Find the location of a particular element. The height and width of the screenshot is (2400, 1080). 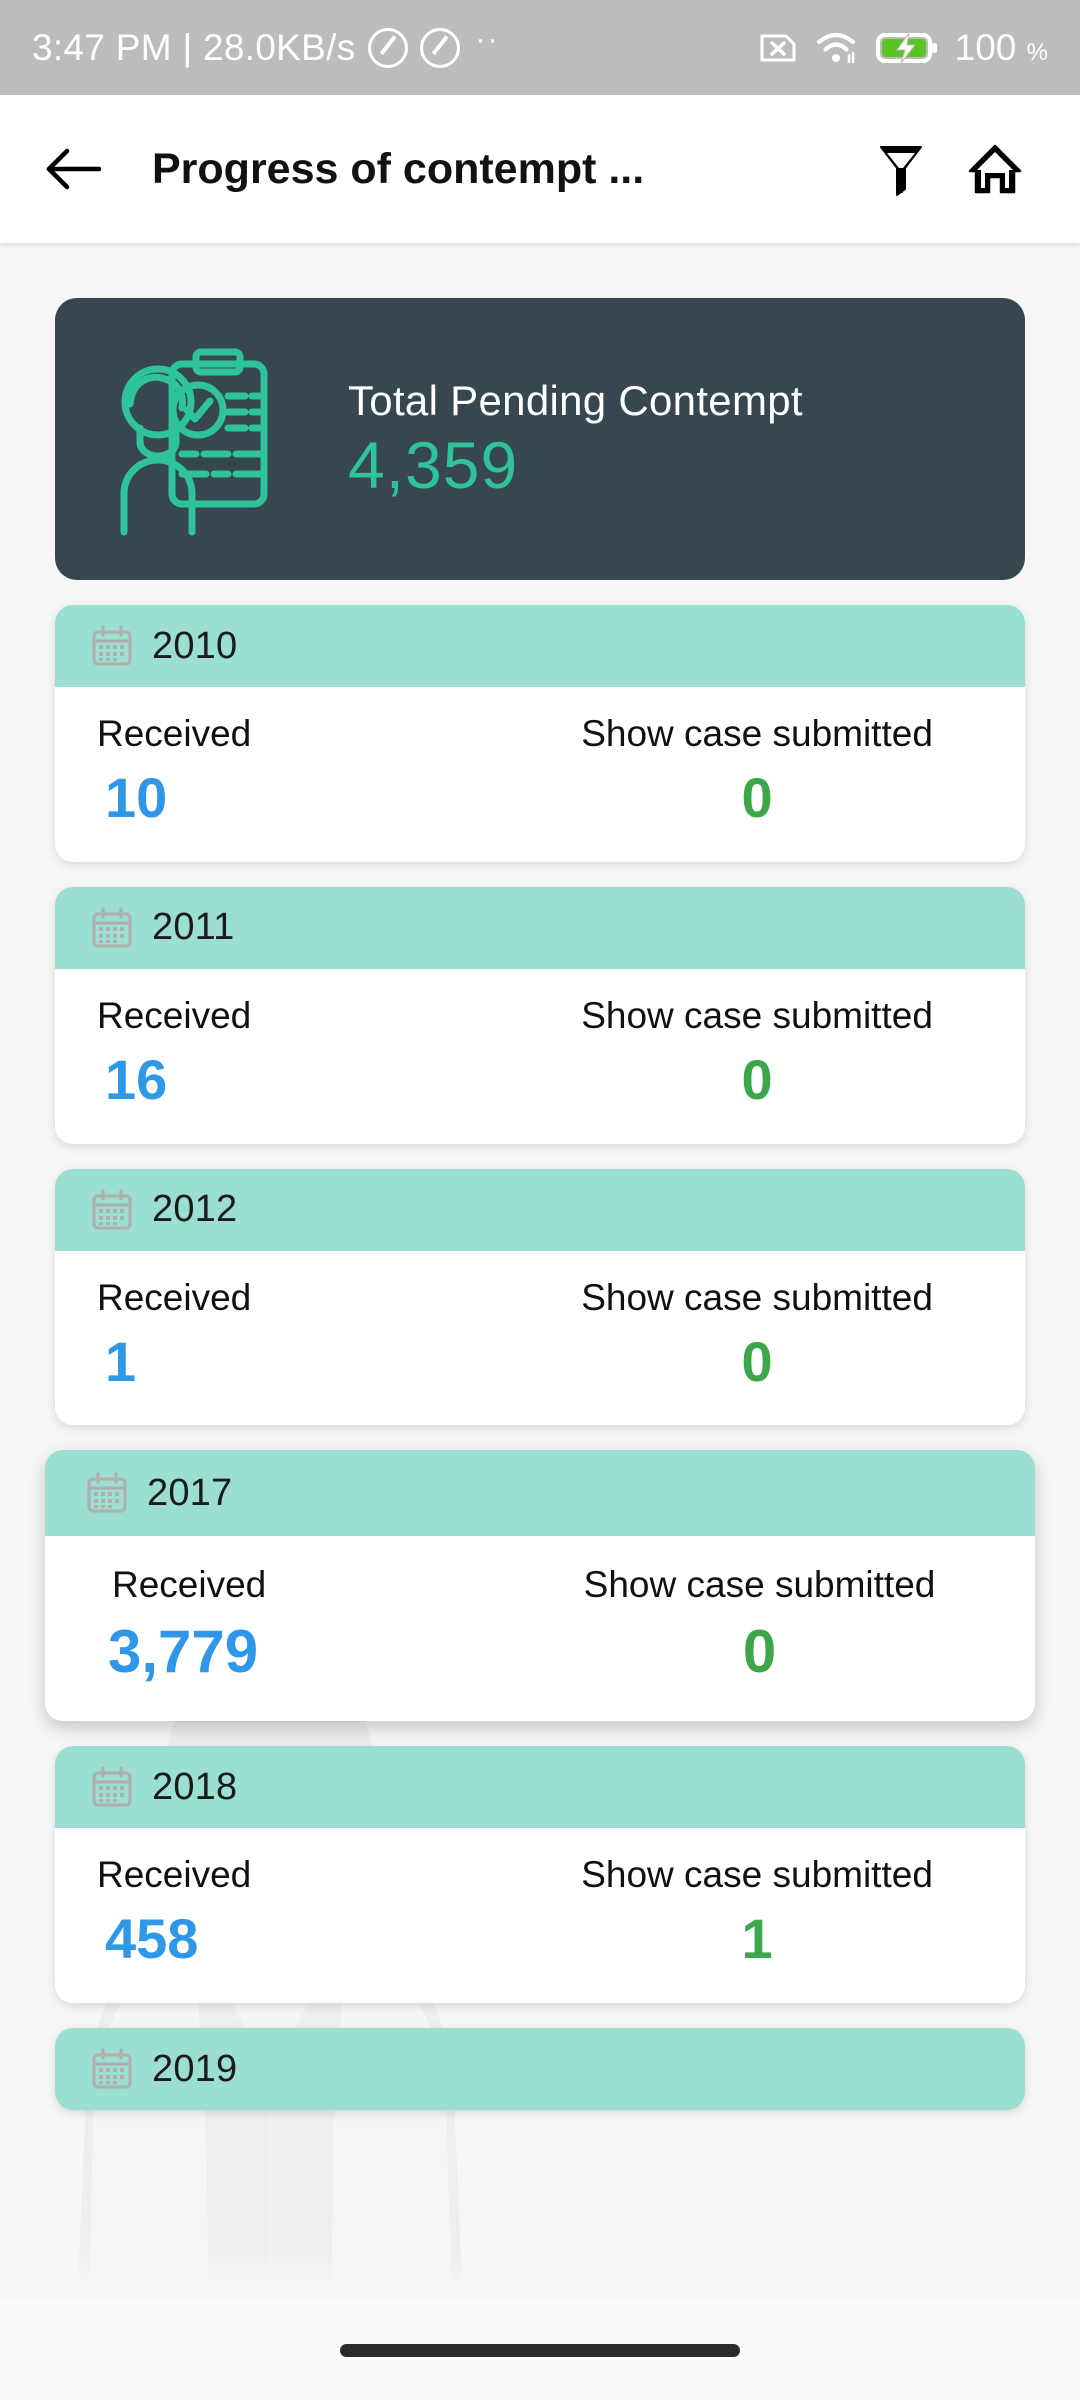

year-card: 2017 Received 3,779 Show case submitted 0 is located at coordinates (540, 1586).